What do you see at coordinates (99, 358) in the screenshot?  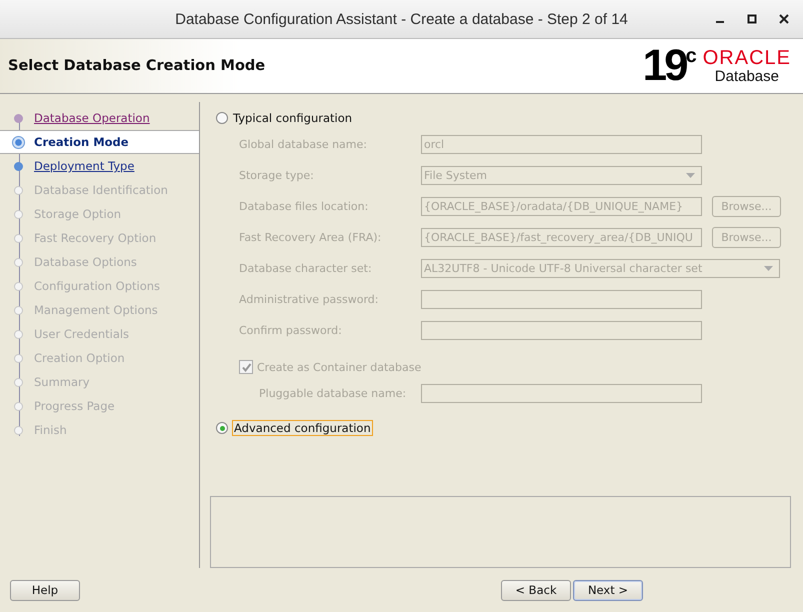 I see `step-item: Creation Option` at bounding box center [99, 358].